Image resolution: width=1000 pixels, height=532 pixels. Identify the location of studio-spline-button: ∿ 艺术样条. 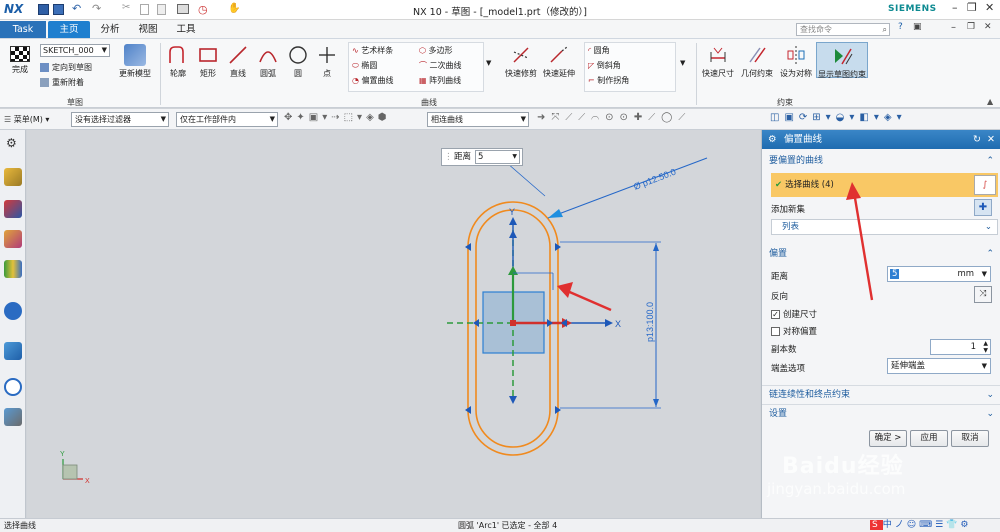
(372, 51).